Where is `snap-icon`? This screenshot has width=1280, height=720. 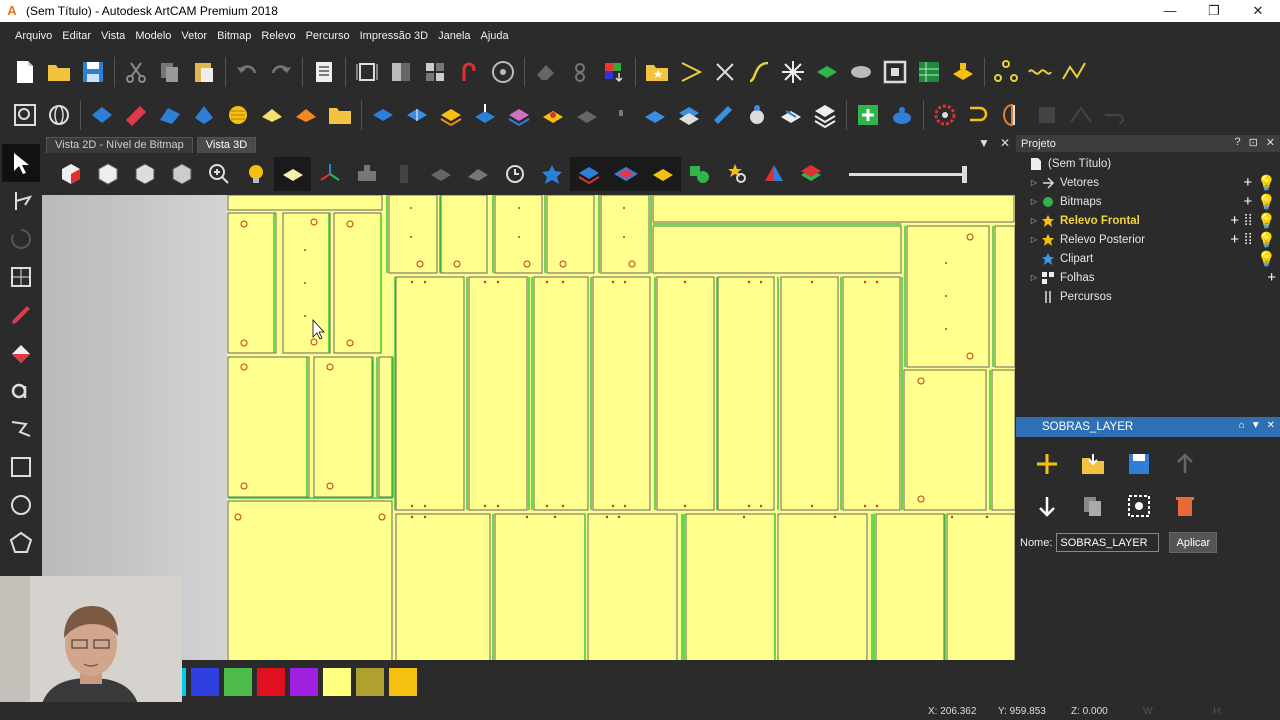 snap-icon is located at coordinates (503, 72).